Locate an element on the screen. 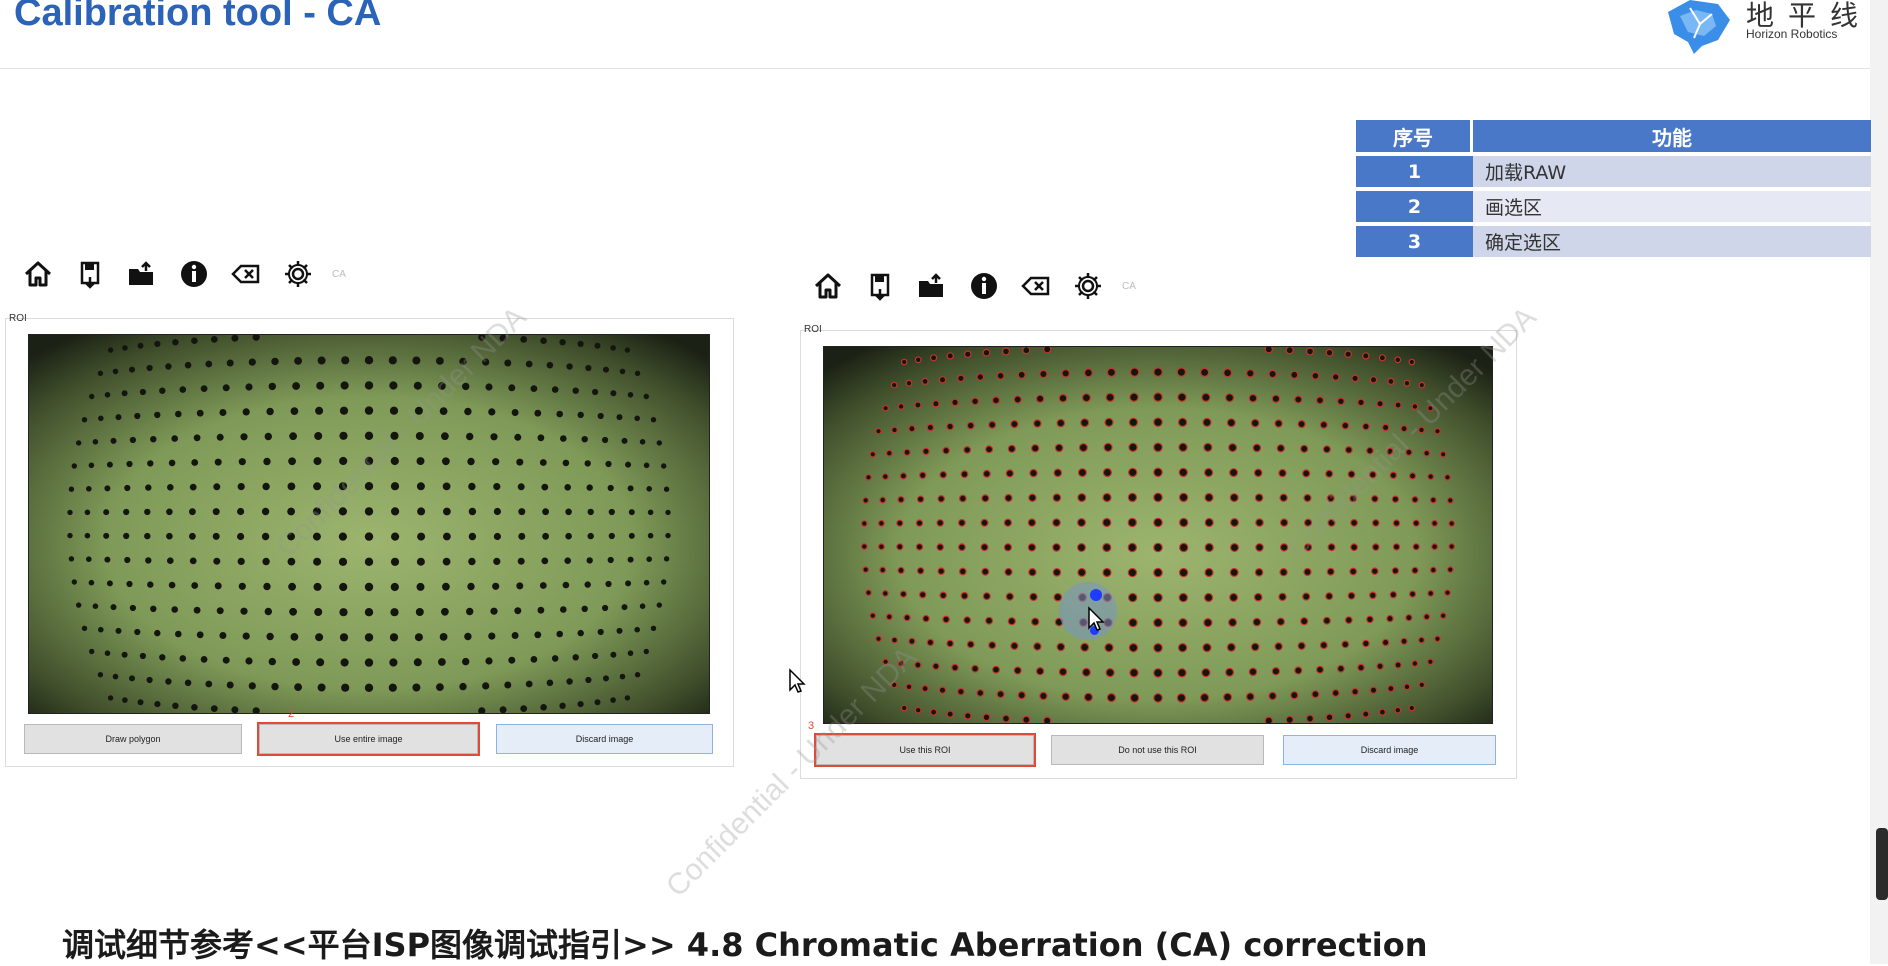  right-toolbar: CA is located at coordinates (973, 286).